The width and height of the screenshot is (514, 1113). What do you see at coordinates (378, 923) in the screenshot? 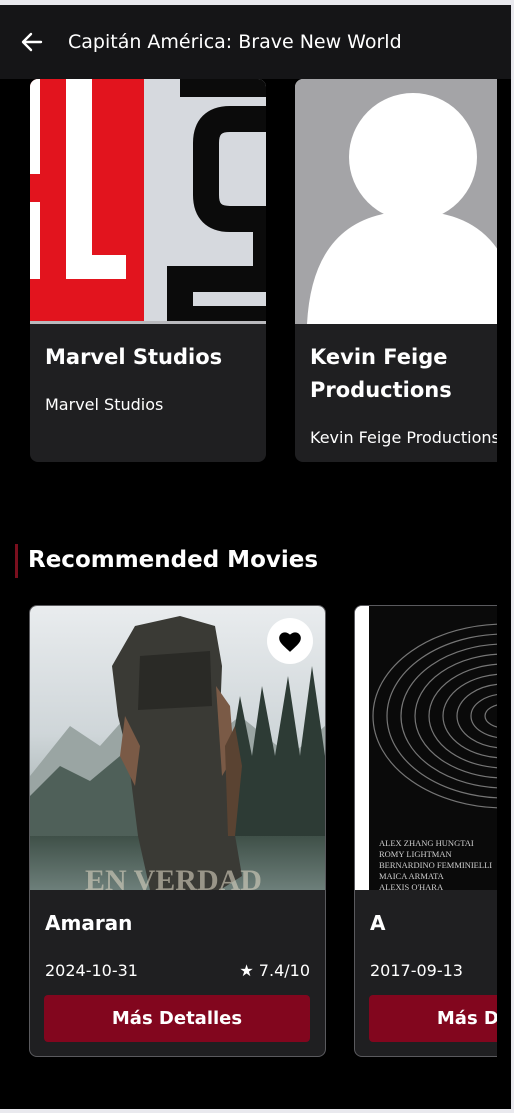
I see `movie-title: A` at bounding box center [378, 923].